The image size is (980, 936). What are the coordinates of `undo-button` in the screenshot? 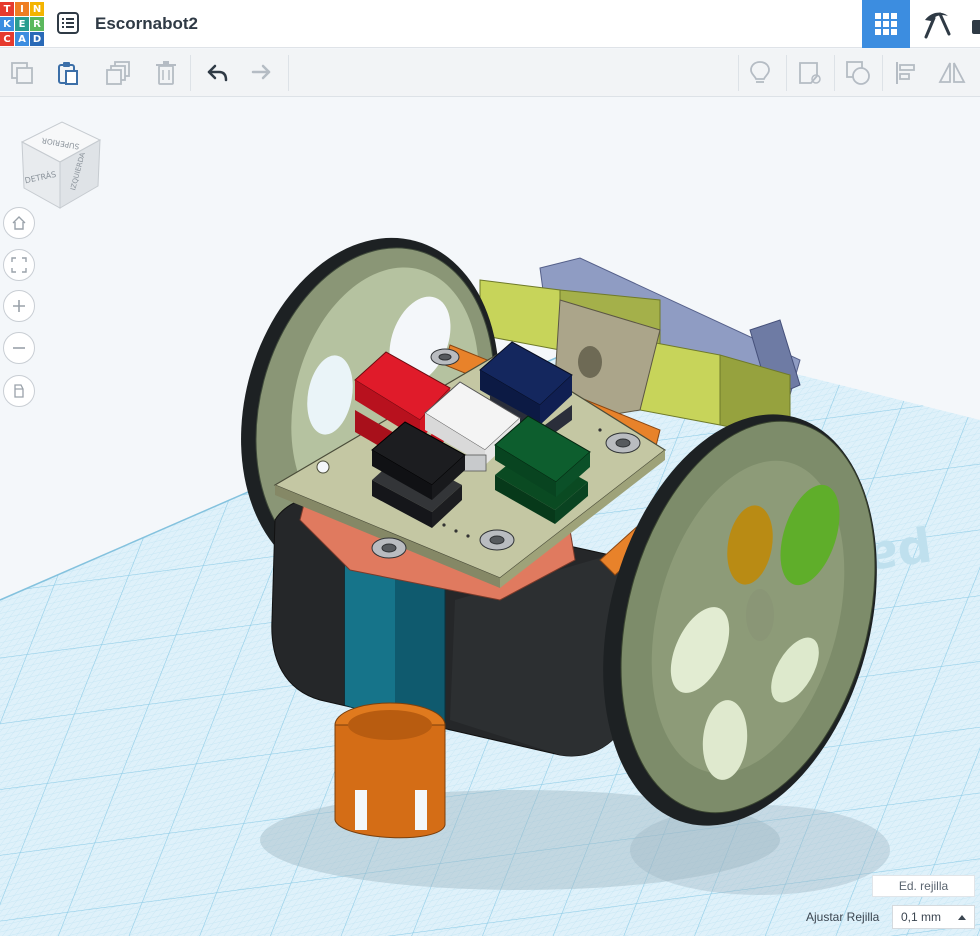 It's located at (216, 73).